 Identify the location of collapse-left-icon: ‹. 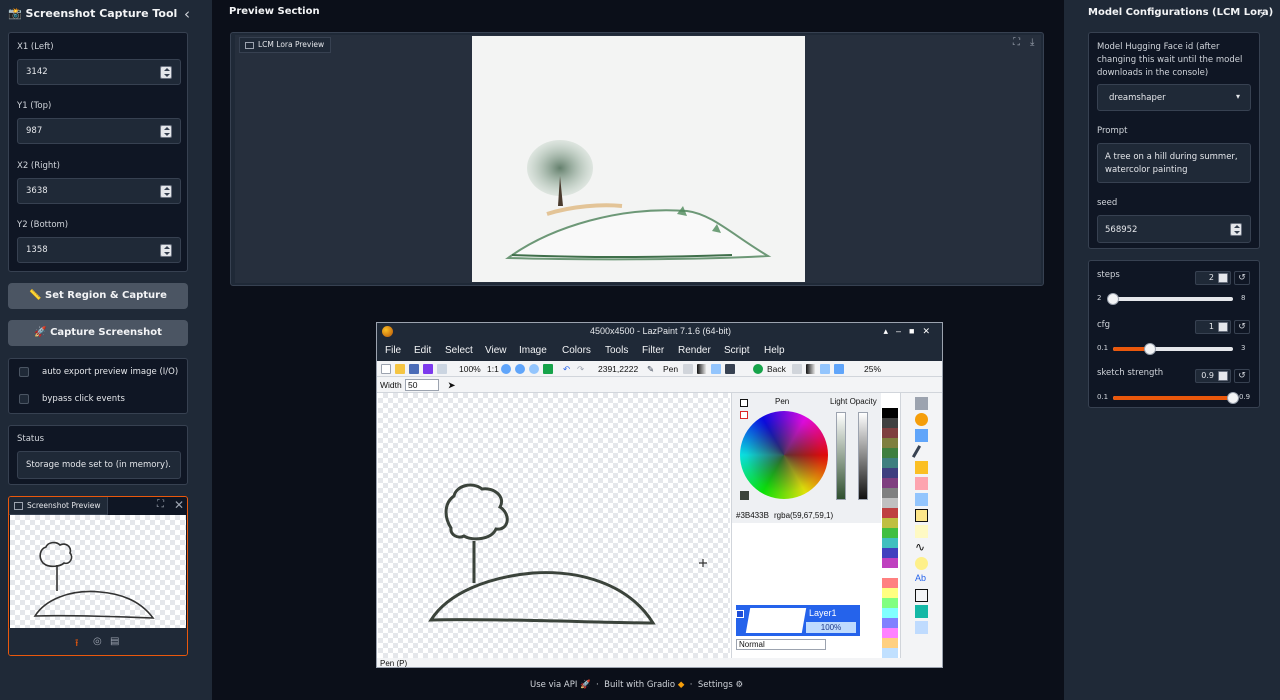
(191, 14).